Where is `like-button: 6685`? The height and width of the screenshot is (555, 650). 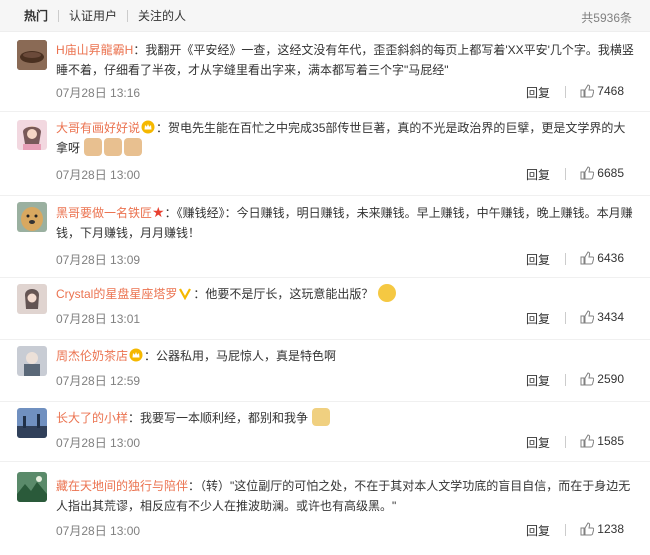
like-button: 6685 is located at coordinates (602, 173).